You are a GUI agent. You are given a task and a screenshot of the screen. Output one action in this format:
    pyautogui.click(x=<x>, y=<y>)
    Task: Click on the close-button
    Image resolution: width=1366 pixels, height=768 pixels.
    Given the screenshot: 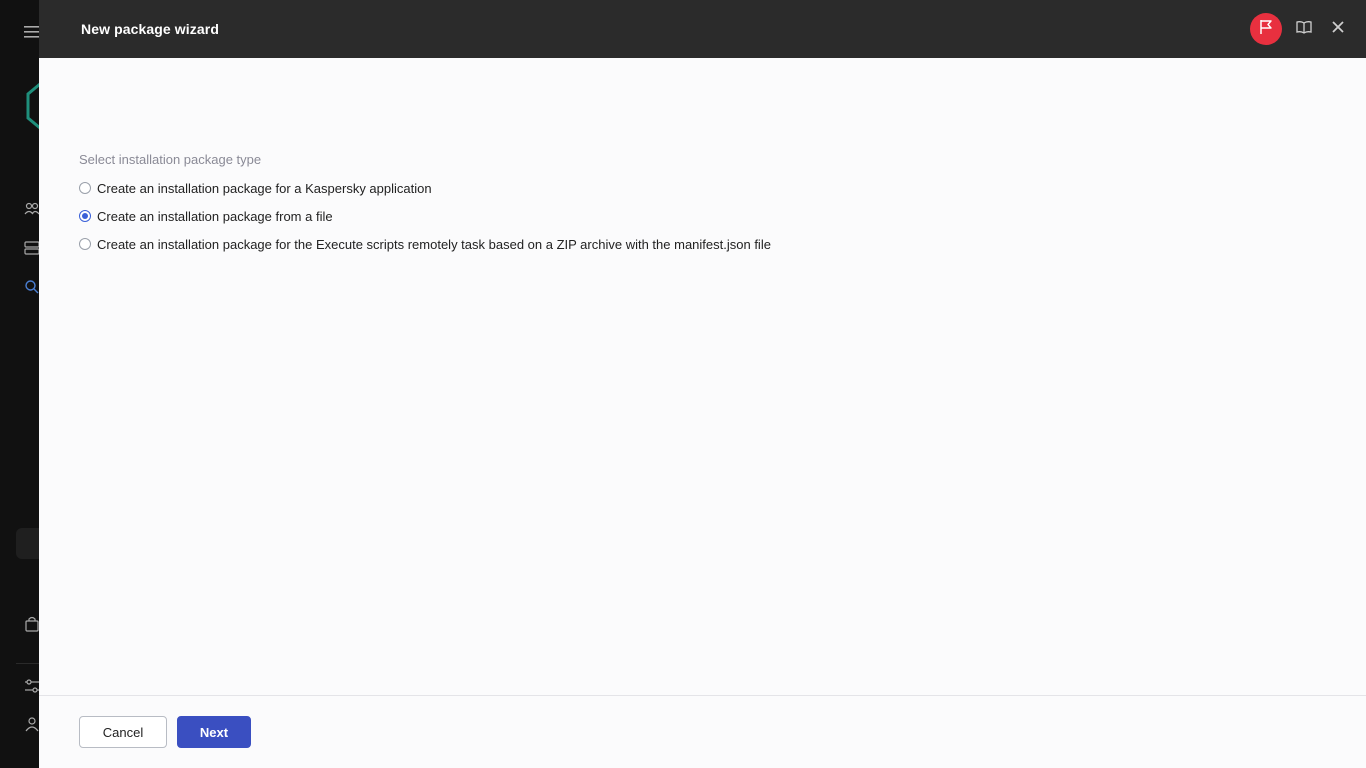 What is the action you would take?
    pyautogui.click(x=1338, y=29)
    